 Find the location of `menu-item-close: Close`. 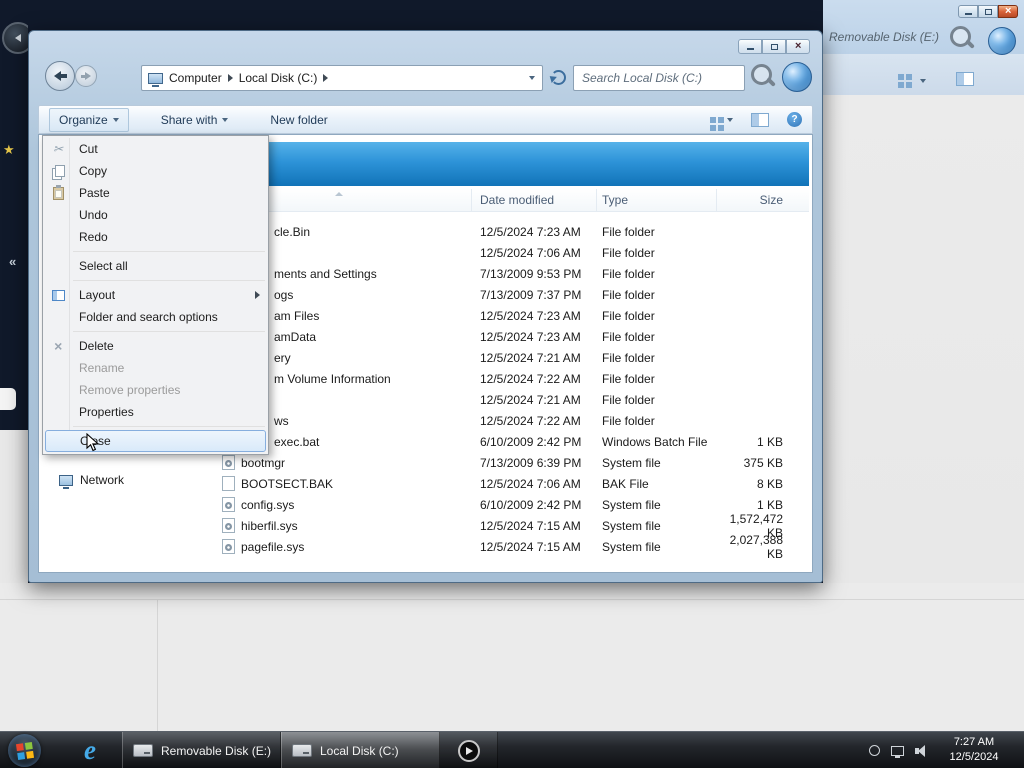

menu-item-close: Close is located at coordinates (155, 441).